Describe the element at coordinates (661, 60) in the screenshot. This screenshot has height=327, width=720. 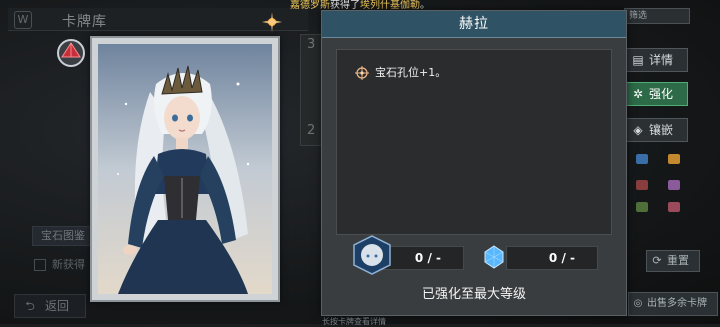
I see `detail-label: 详情` at that location.